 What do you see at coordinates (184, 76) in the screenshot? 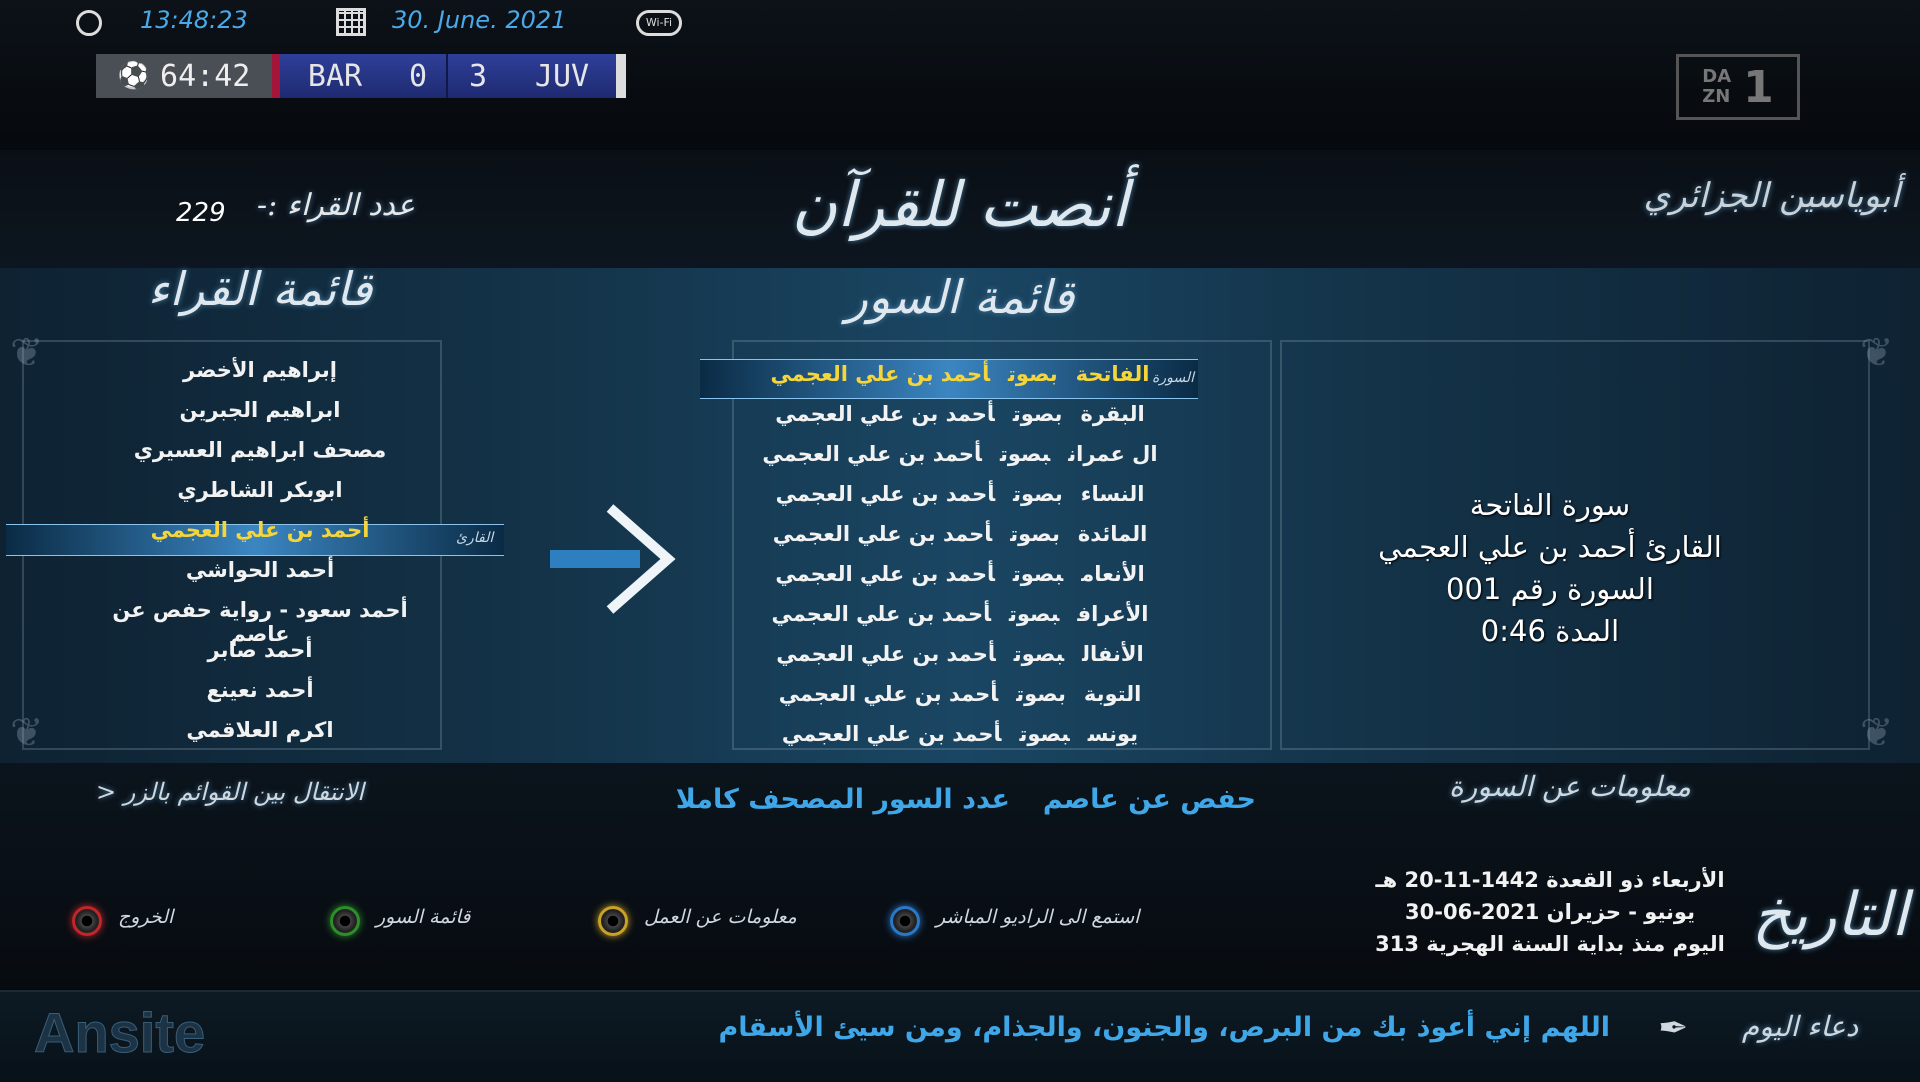
I see `match-clock: ⚽ 64:42` at bounding box center [184, 76].